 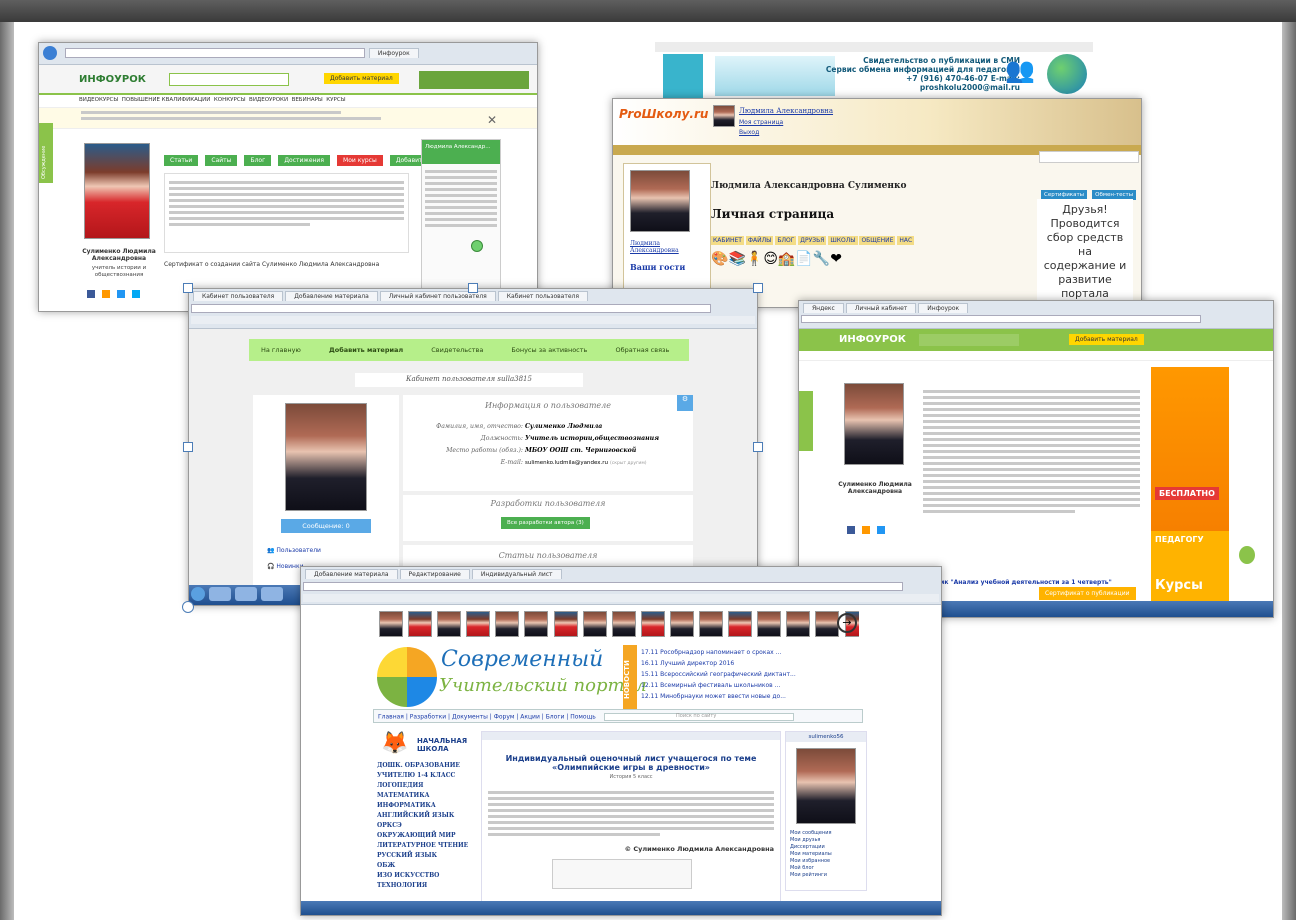 I want to click on browser-tab: Индивидуальный лист, so click(x=516, y=574).